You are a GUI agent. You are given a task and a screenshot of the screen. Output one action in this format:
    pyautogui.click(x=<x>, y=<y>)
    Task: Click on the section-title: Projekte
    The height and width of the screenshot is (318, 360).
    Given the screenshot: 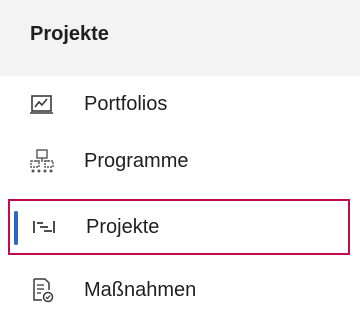 What is the action you would take?
    pyautogui.click(x=69, y=34)
    